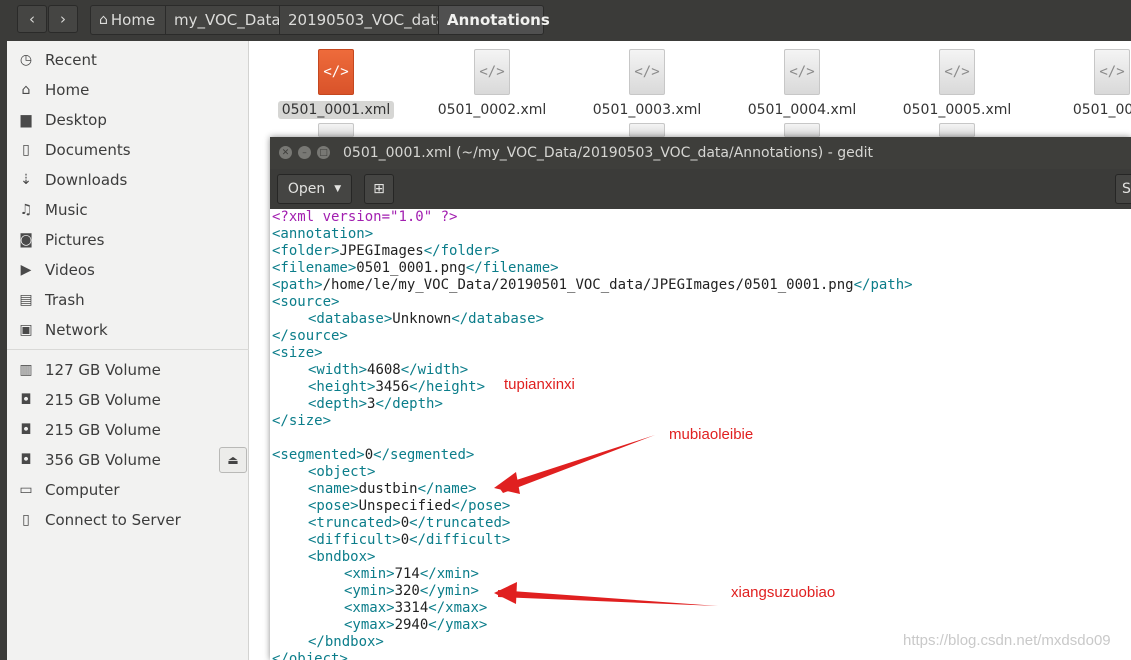 This screenshot has width=1131, height=660. Describe the element at coordinates (66, 210) in the screenshot. I see `sidebar-item-label: Music` at that location.